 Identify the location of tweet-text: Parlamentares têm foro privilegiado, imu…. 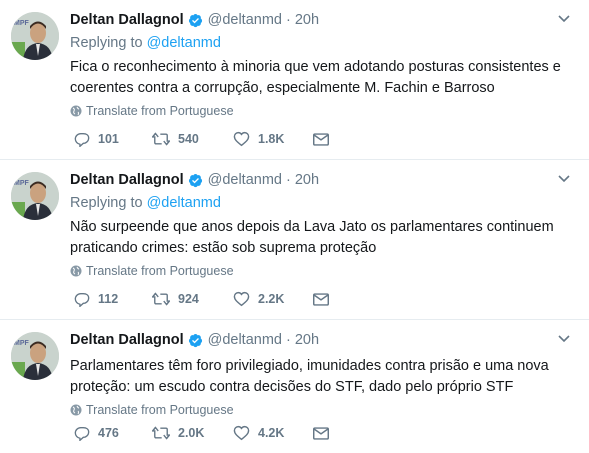
(309, 376).